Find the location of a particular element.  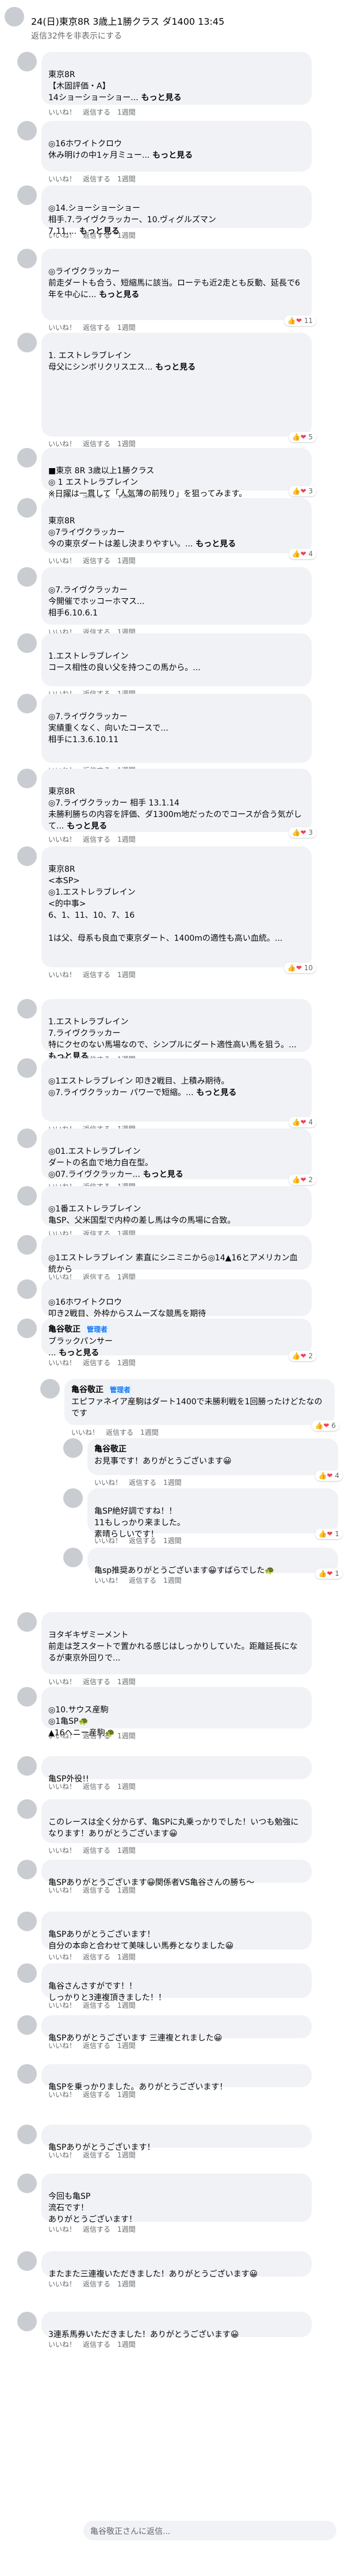

reaction-count: 👍❤ 6 is located at coordinates (325, 1425).